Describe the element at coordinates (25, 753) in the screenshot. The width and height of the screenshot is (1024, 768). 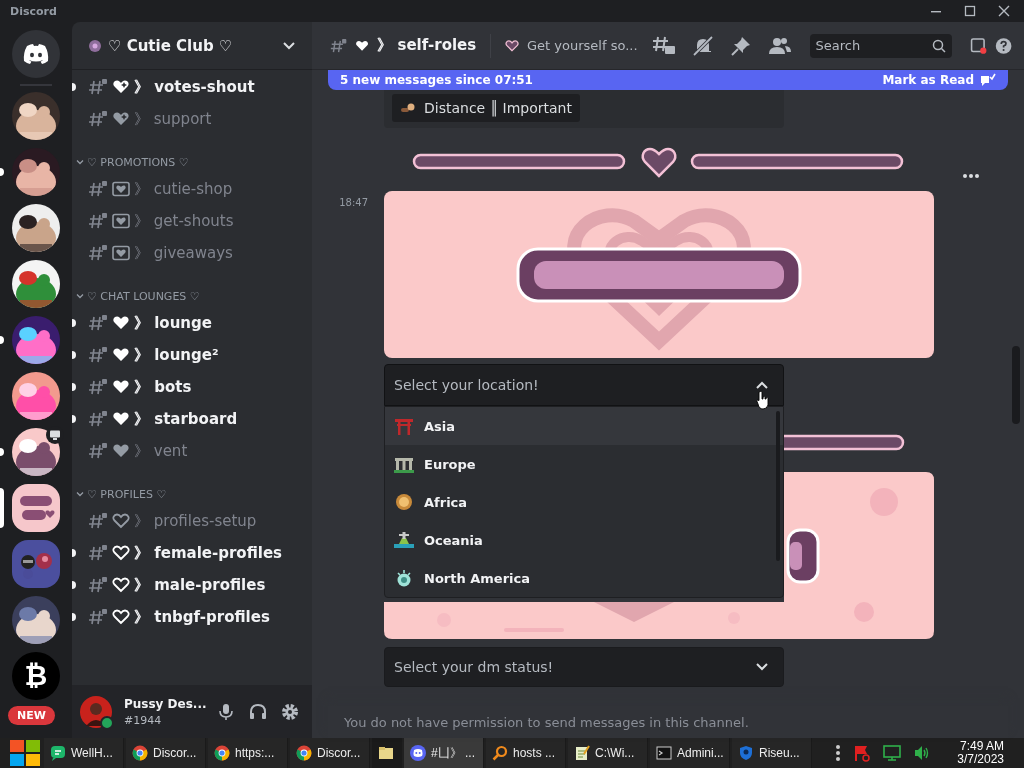
I see `windows-start-icon` at that location.